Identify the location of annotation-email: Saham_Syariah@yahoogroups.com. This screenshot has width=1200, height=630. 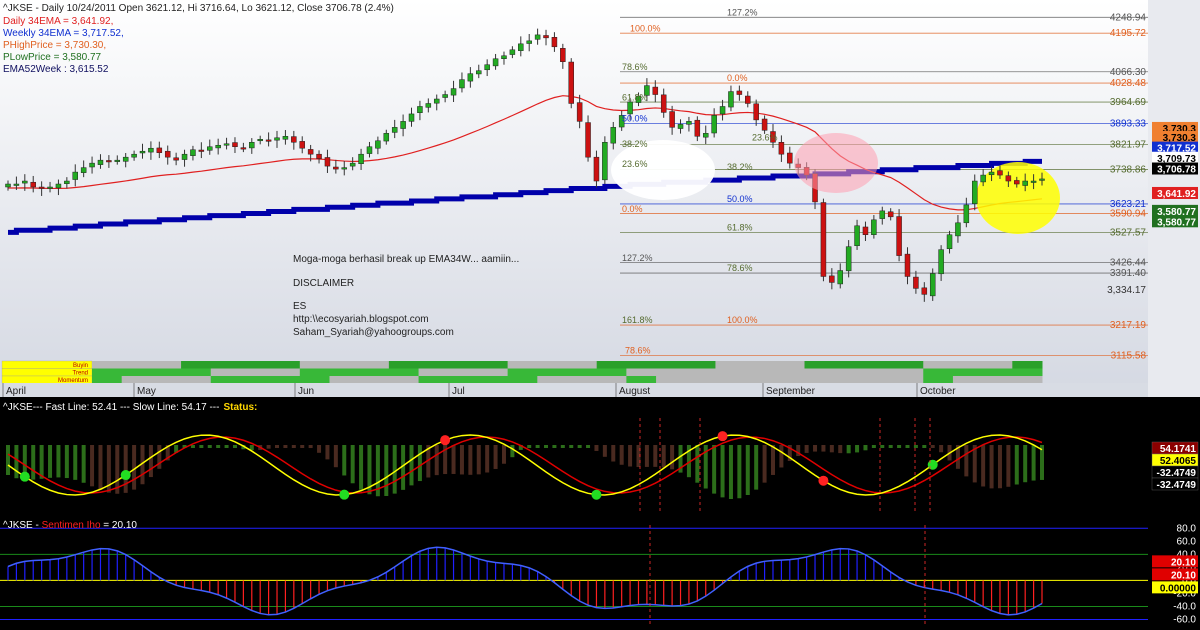
(373, 332).